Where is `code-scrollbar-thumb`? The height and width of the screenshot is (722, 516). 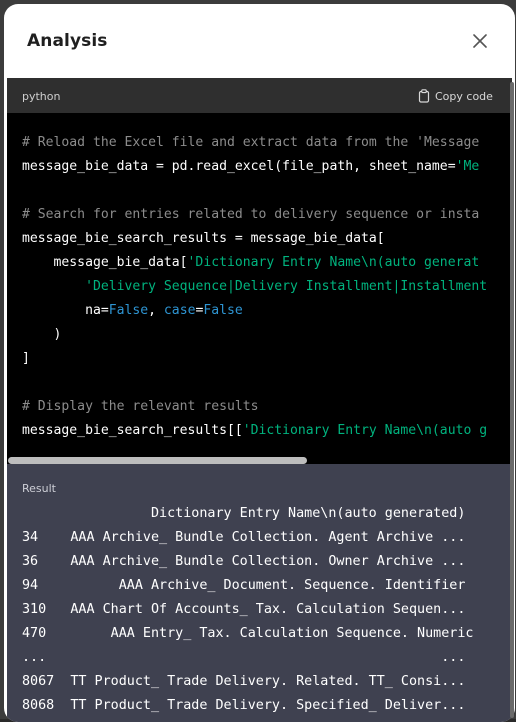 code-scrollbar-thumb is located at coordinates (157, 460).